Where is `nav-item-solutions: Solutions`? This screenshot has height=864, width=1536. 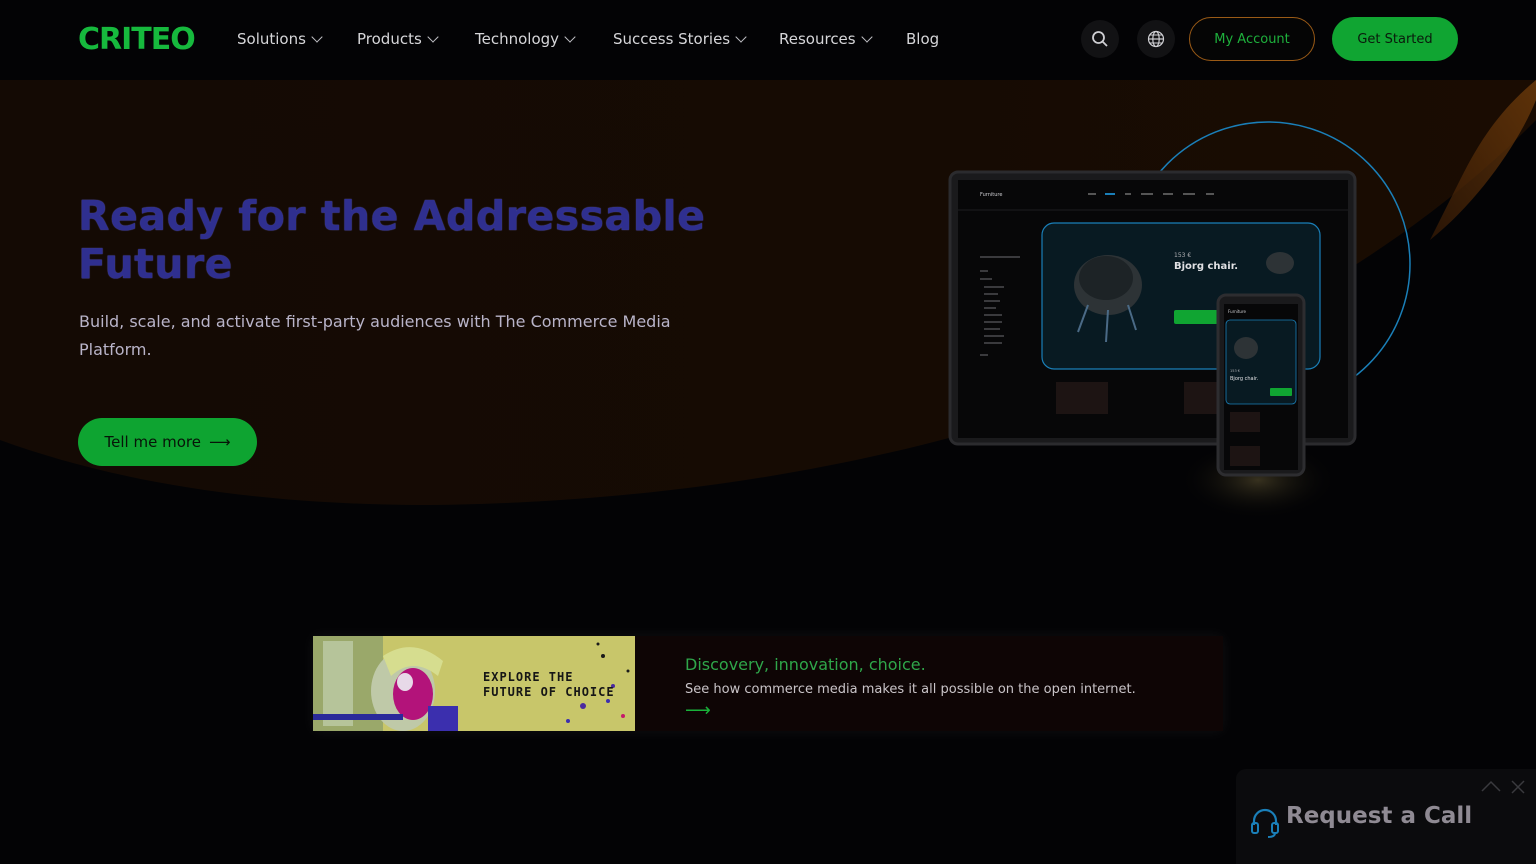
nav-item-solutions: Solutions is located at coordinates (280, 39).